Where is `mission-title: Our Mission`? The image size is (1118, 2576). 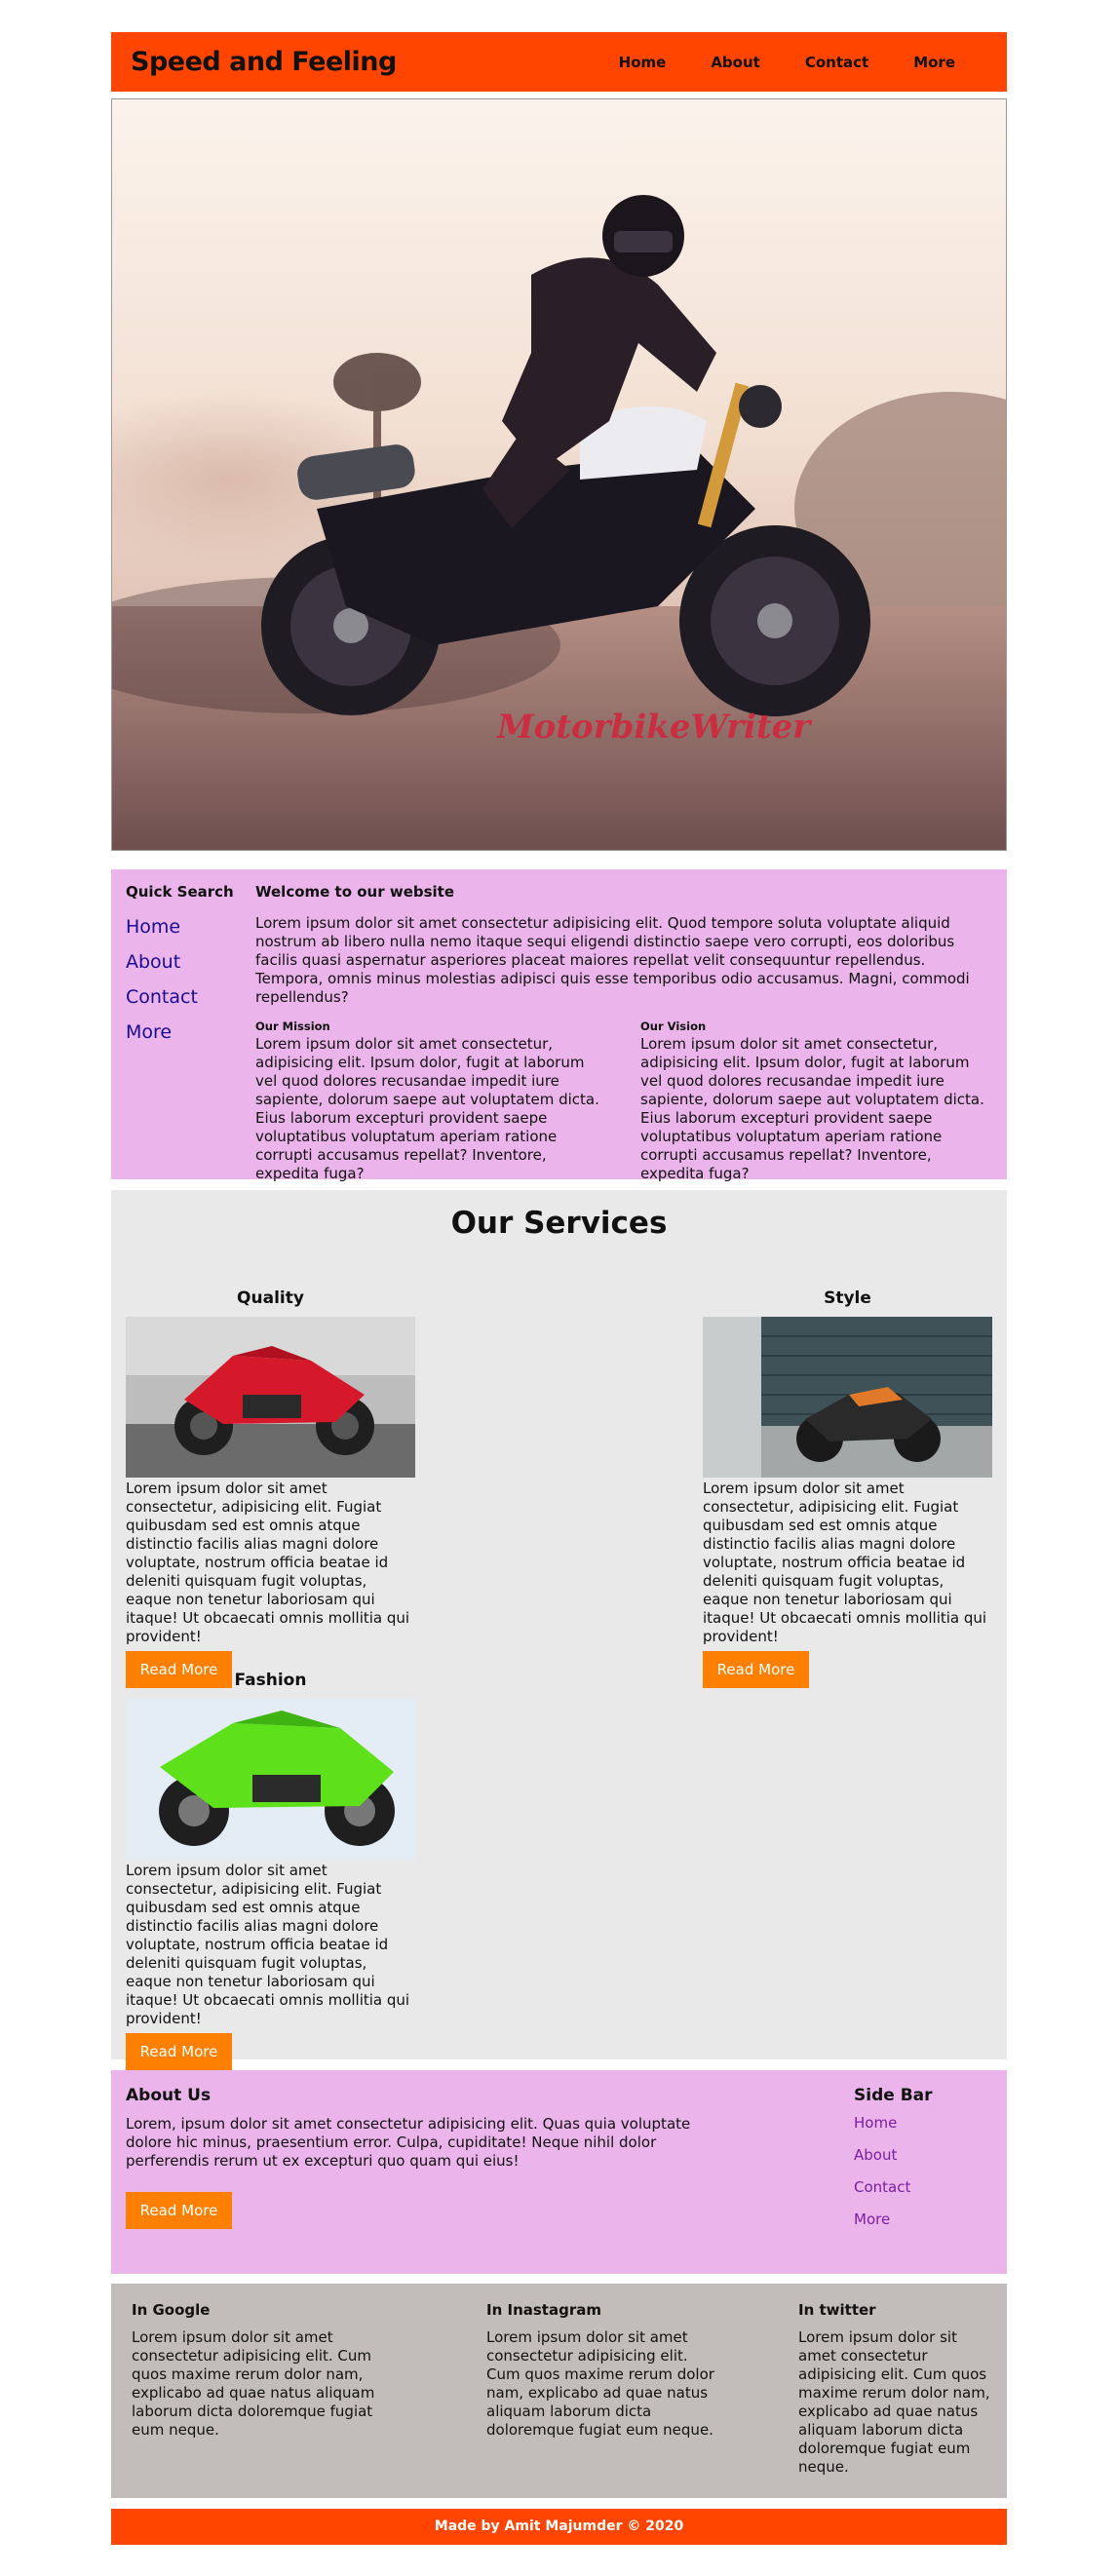
mission-title: Our Mission is located at coordinates (292, 1026).